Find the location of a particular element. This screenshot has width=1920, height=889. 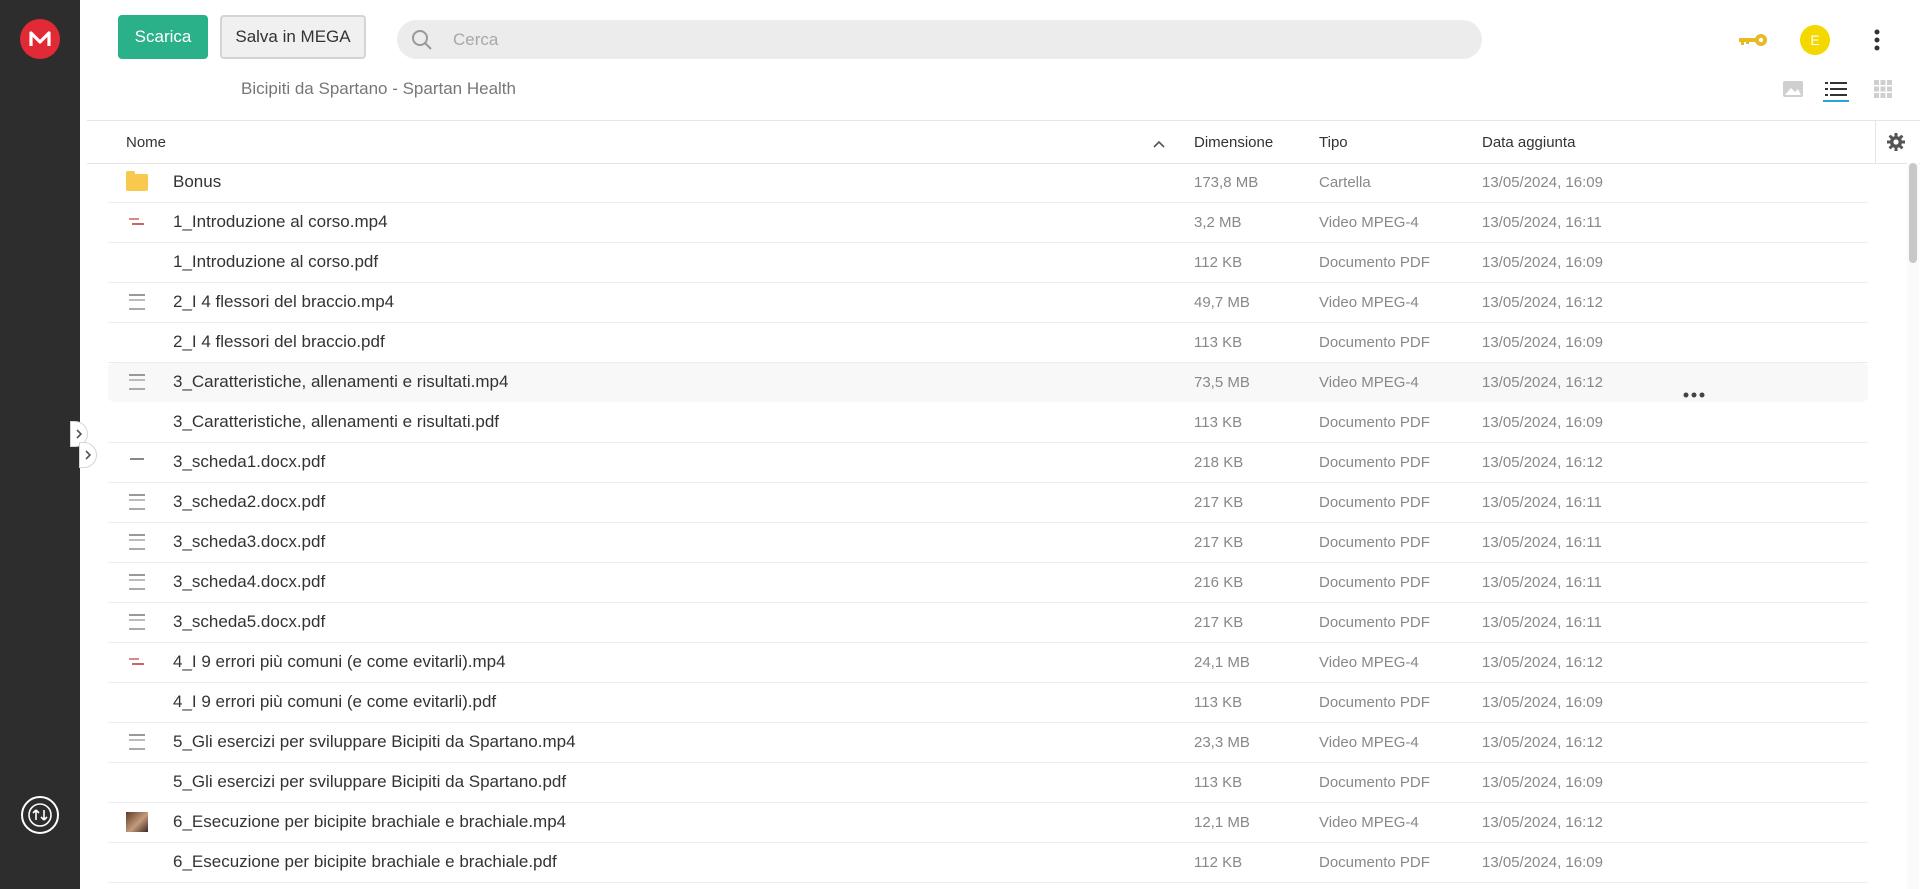

more-menu-icon is located at coordinates (1877, 40).